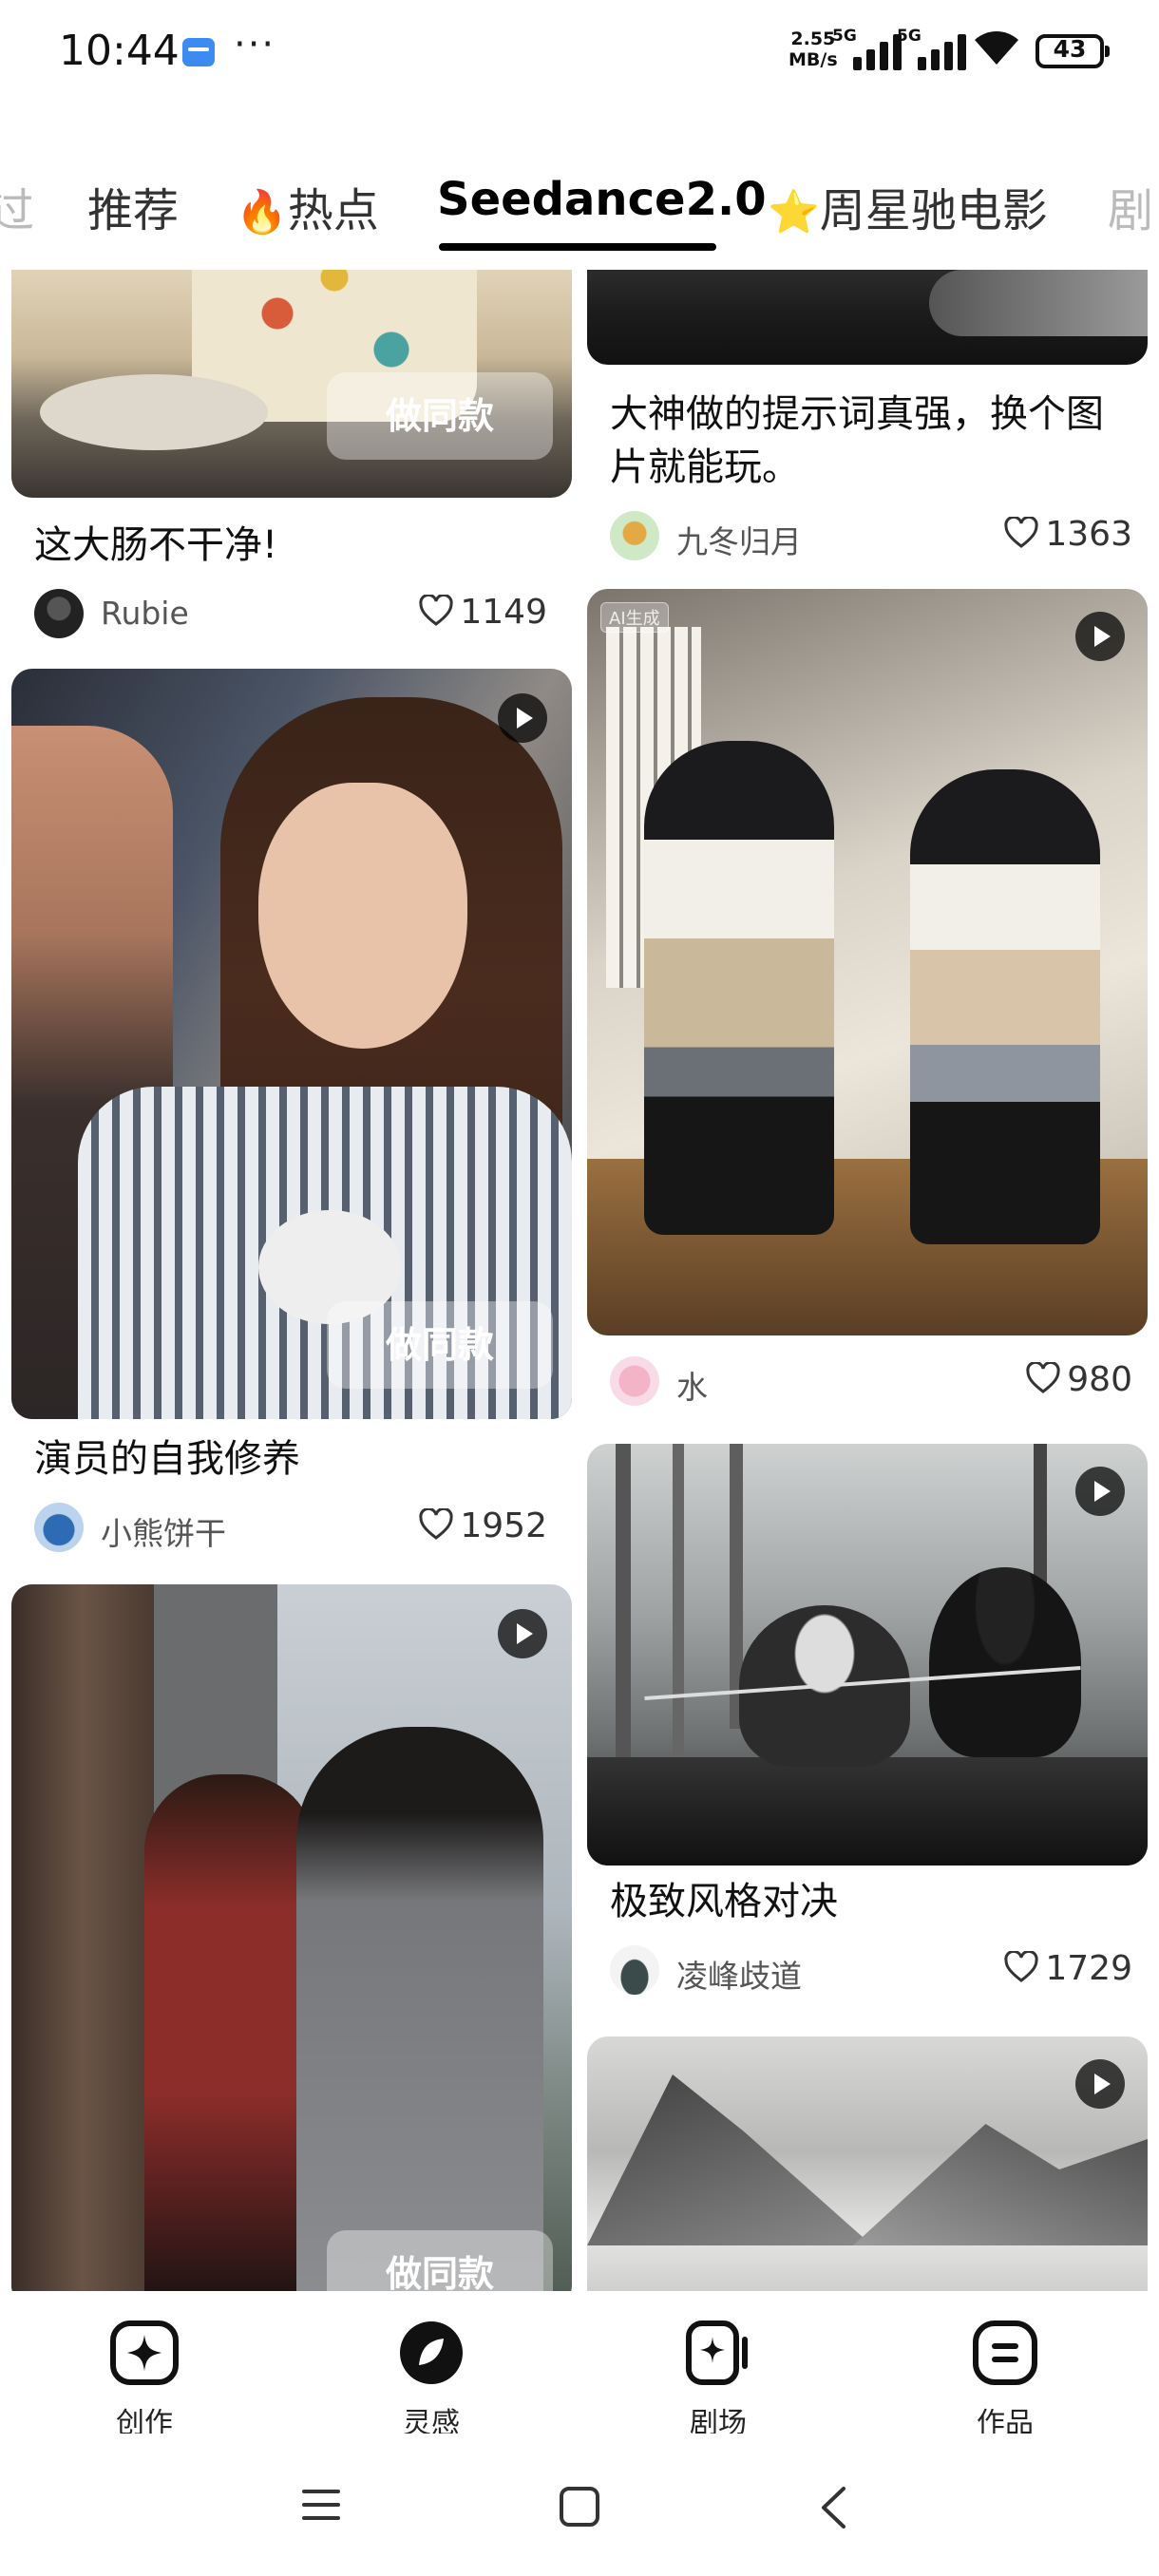 This screenshot has width=1159, height=2576. What do you see at coordinates (440, 416) in the screenshot?
I see `card-1-same-style-button: 做同款` at bounding box center [440, 416].